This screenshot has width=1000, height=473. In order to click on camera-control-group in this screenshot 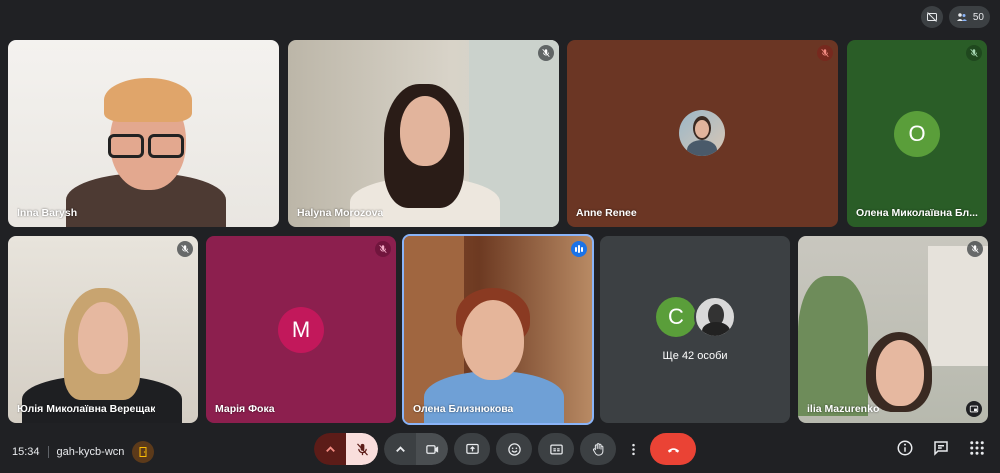, I will do `click(416, 449)`.